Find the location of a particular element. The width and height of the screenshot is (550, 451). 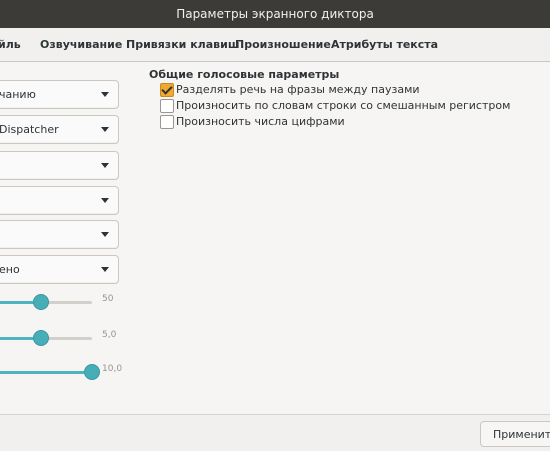

tab-voice: Озвучивание is located at coordinates (81, 44).